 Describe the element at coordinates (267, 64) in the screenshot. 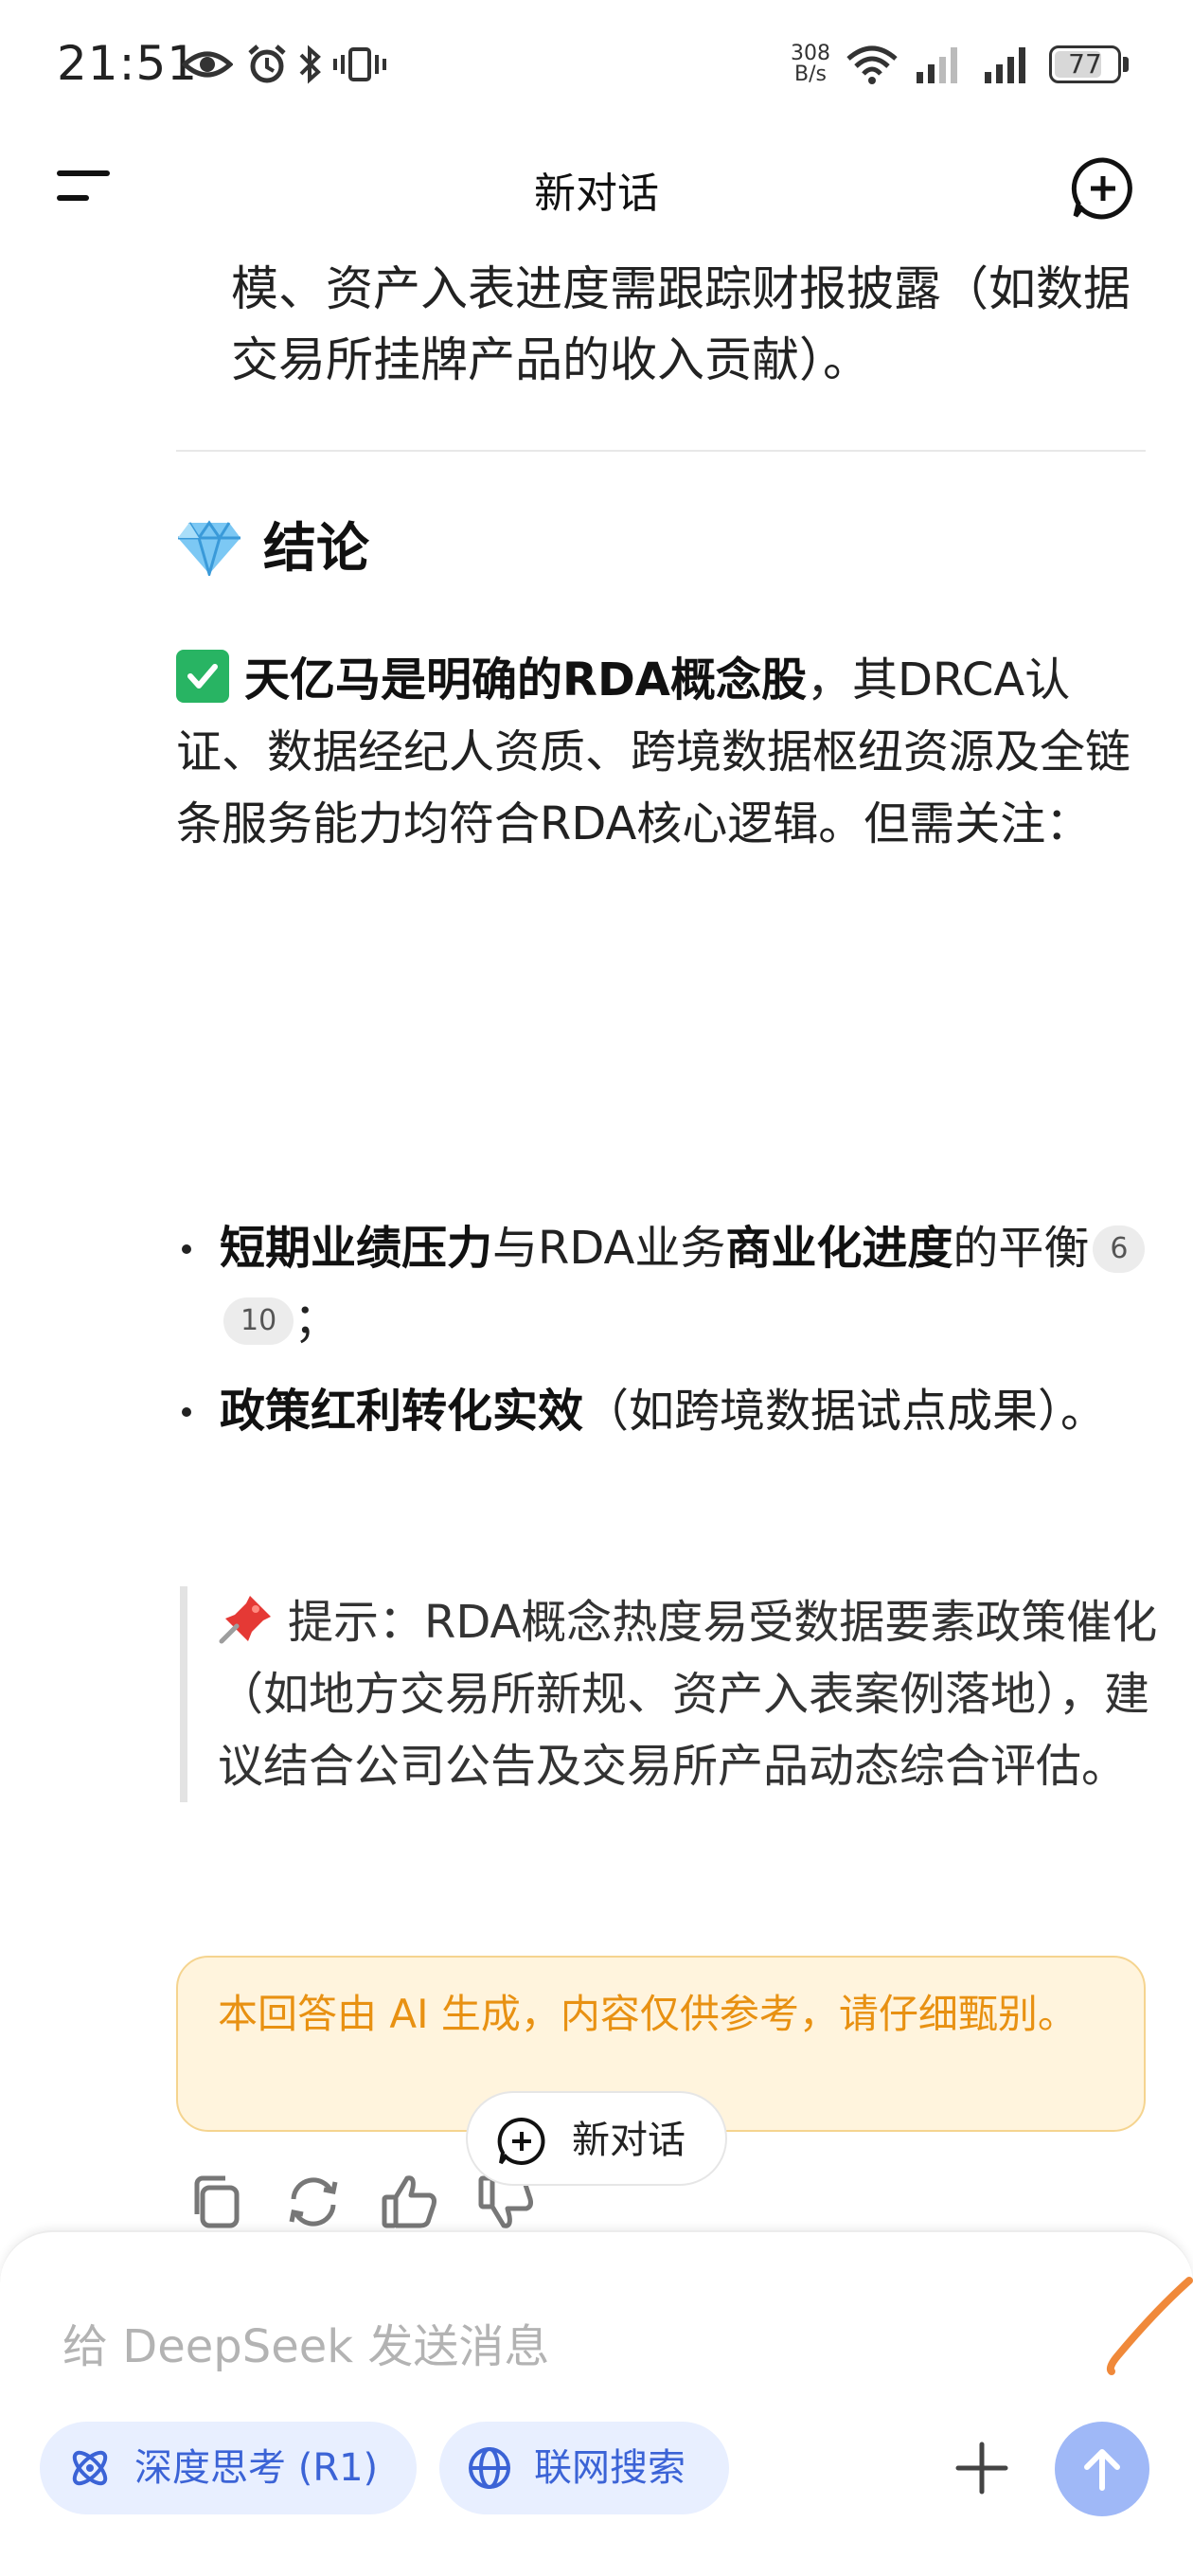

I see `alarm-icon` at that location.